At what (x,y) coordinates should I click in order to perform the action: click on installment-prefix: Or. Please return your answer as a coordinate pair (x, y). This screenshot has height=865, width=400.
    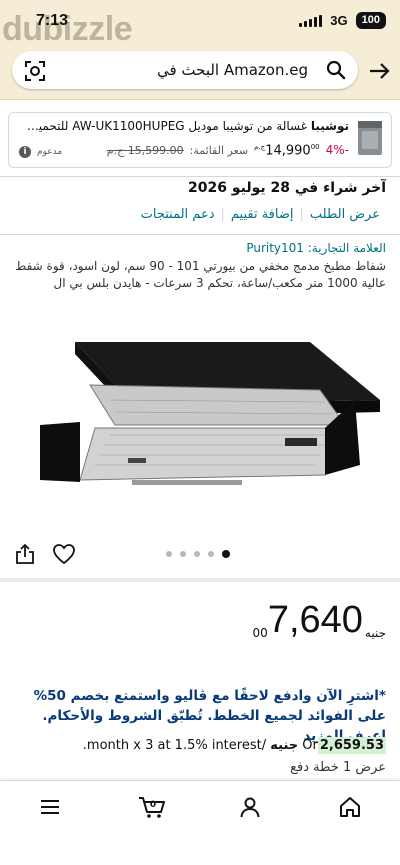
    Looking at the image, I should click on (310, 745).